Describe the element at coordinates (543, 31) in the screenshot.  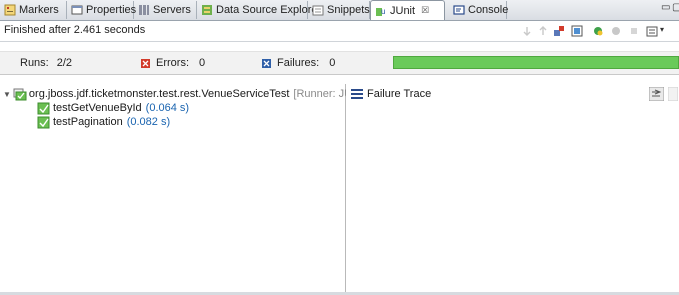
I see `previous-failure-icon` at that location.